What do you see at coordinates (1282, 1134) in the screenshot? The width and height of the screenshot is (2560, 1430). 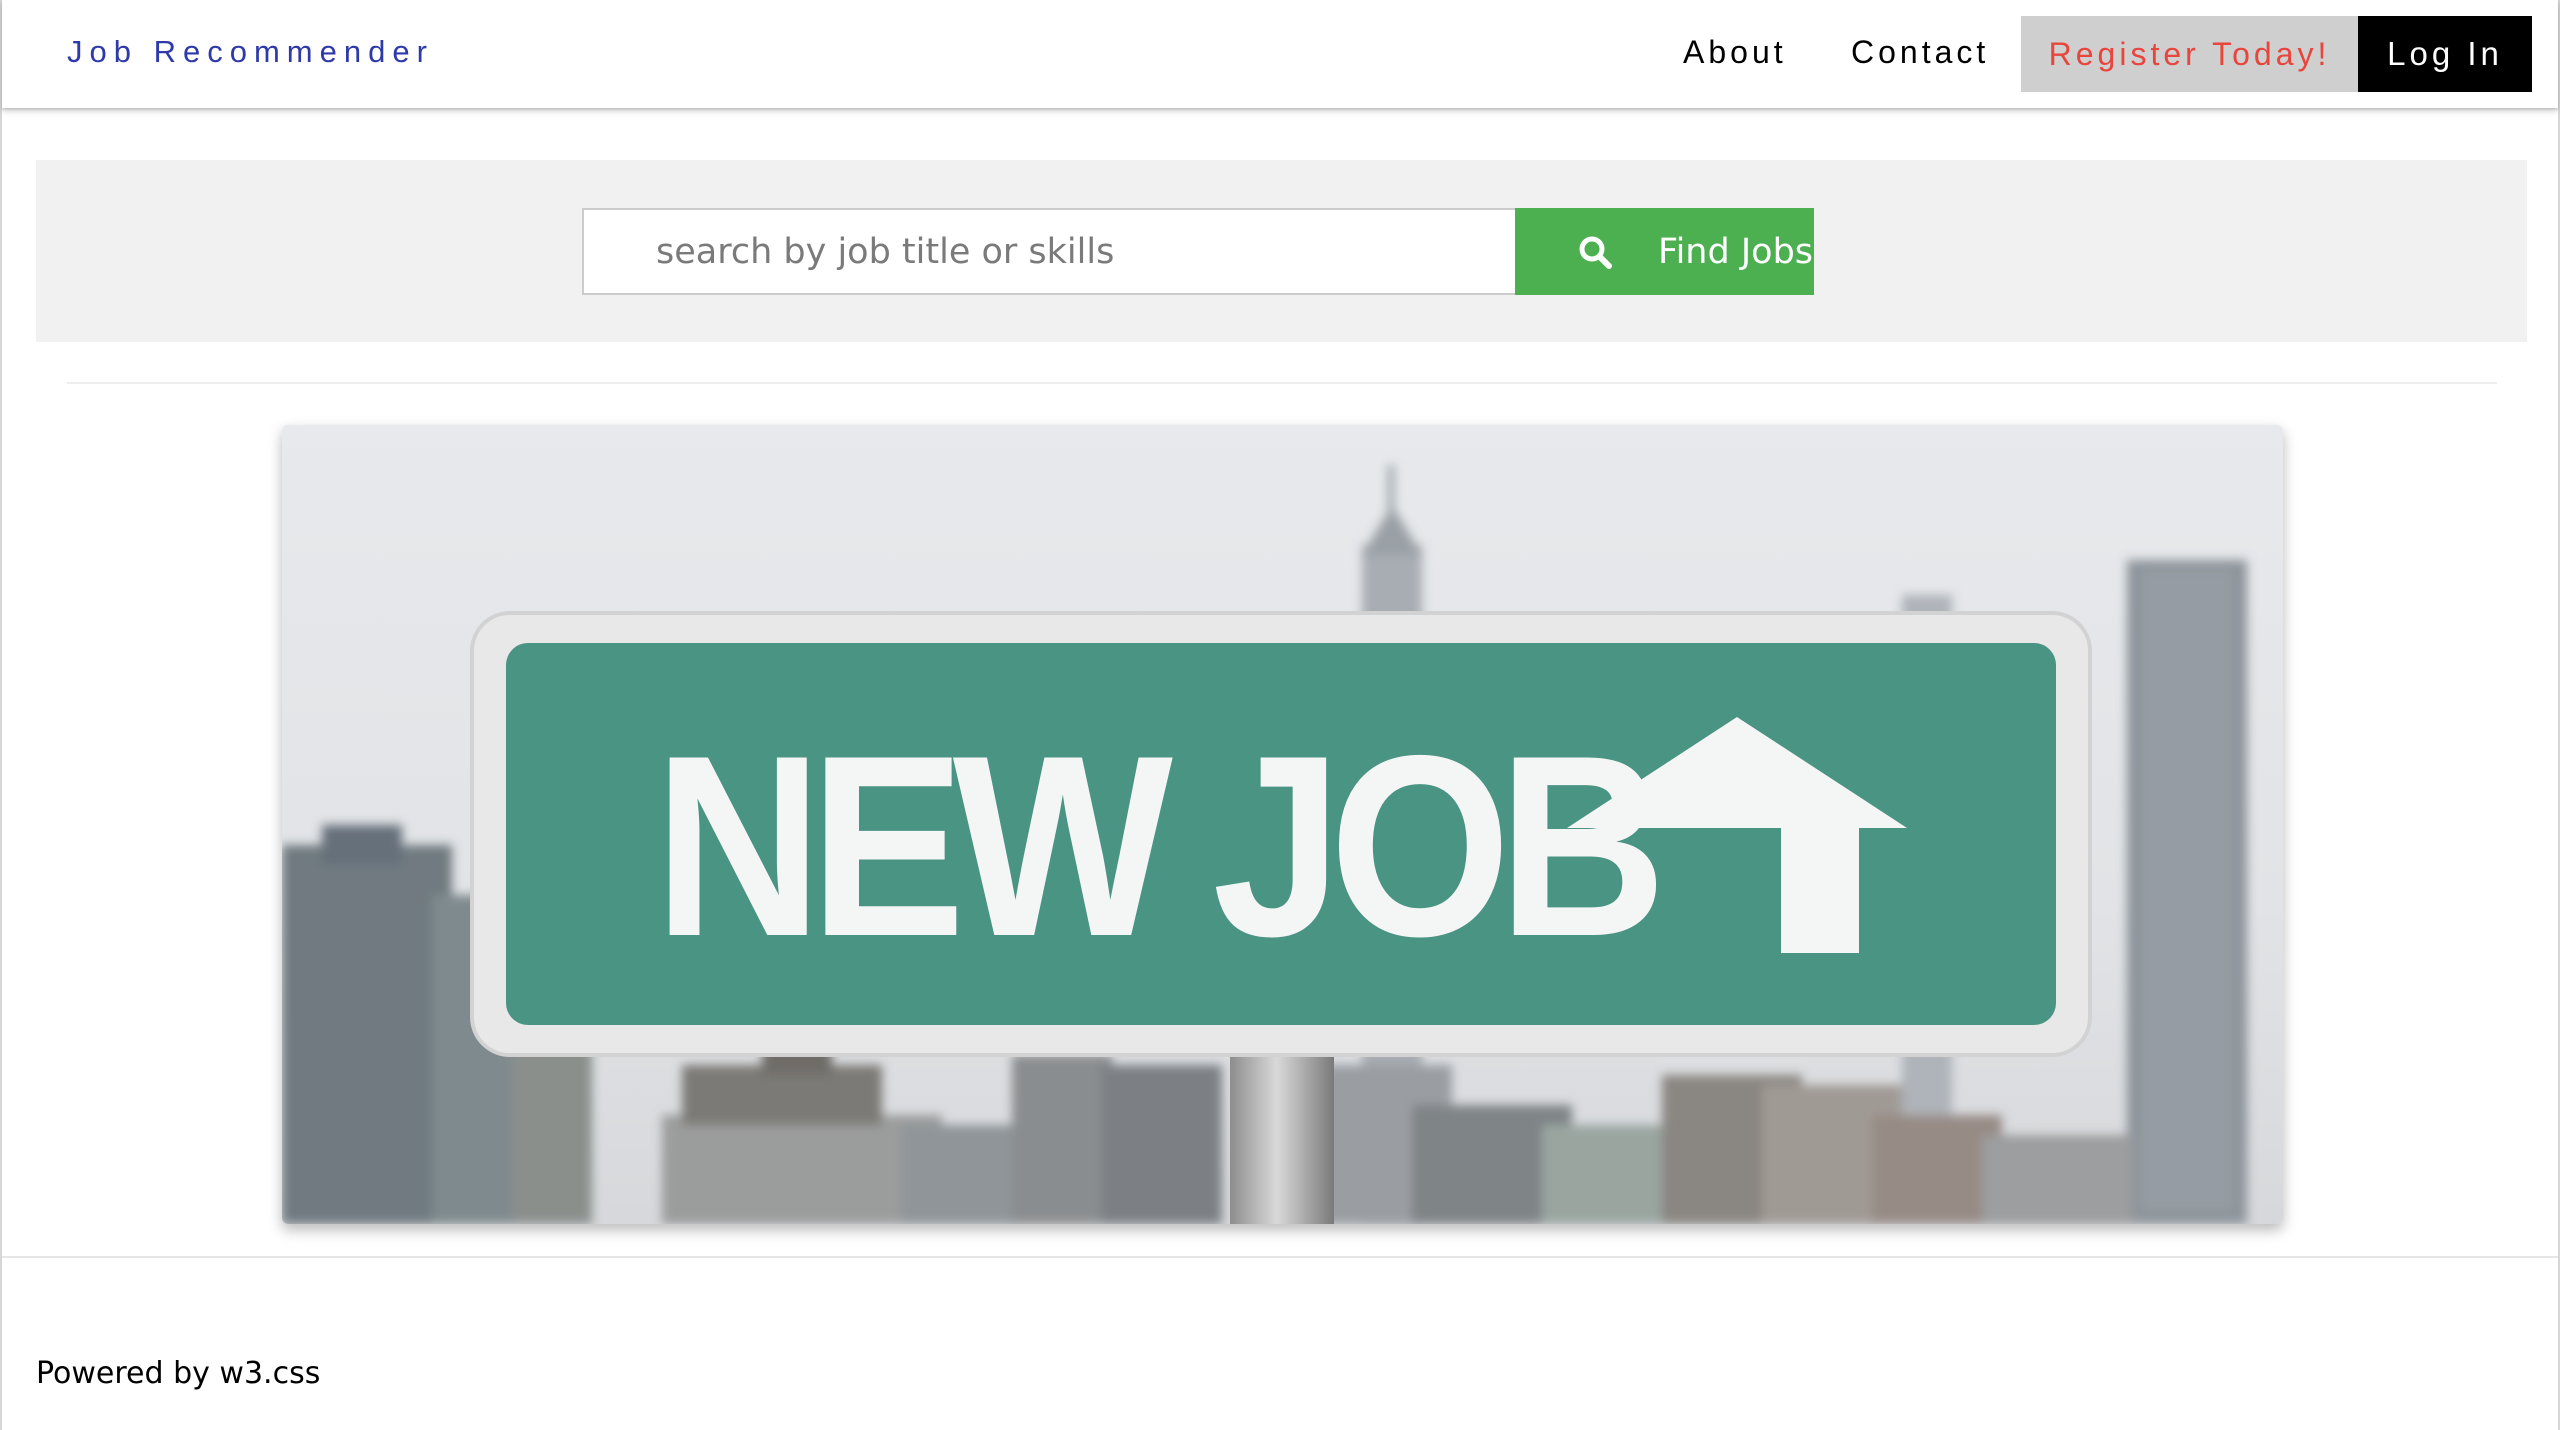 I see `sign-pole` at bounding box center [1282, 1134].